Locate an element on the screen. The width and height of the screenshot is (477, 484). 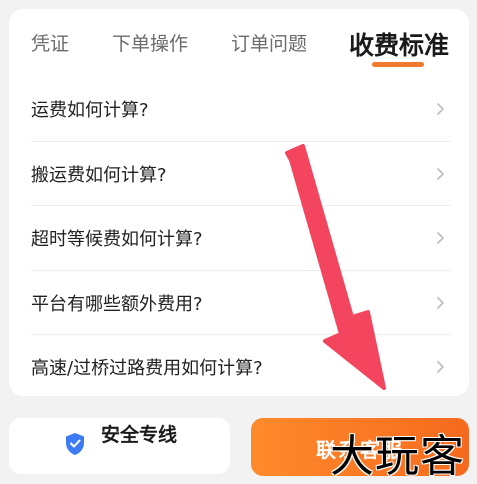
faq-item-label: 搬运费如何计算? is located at coordinates (99, 175).